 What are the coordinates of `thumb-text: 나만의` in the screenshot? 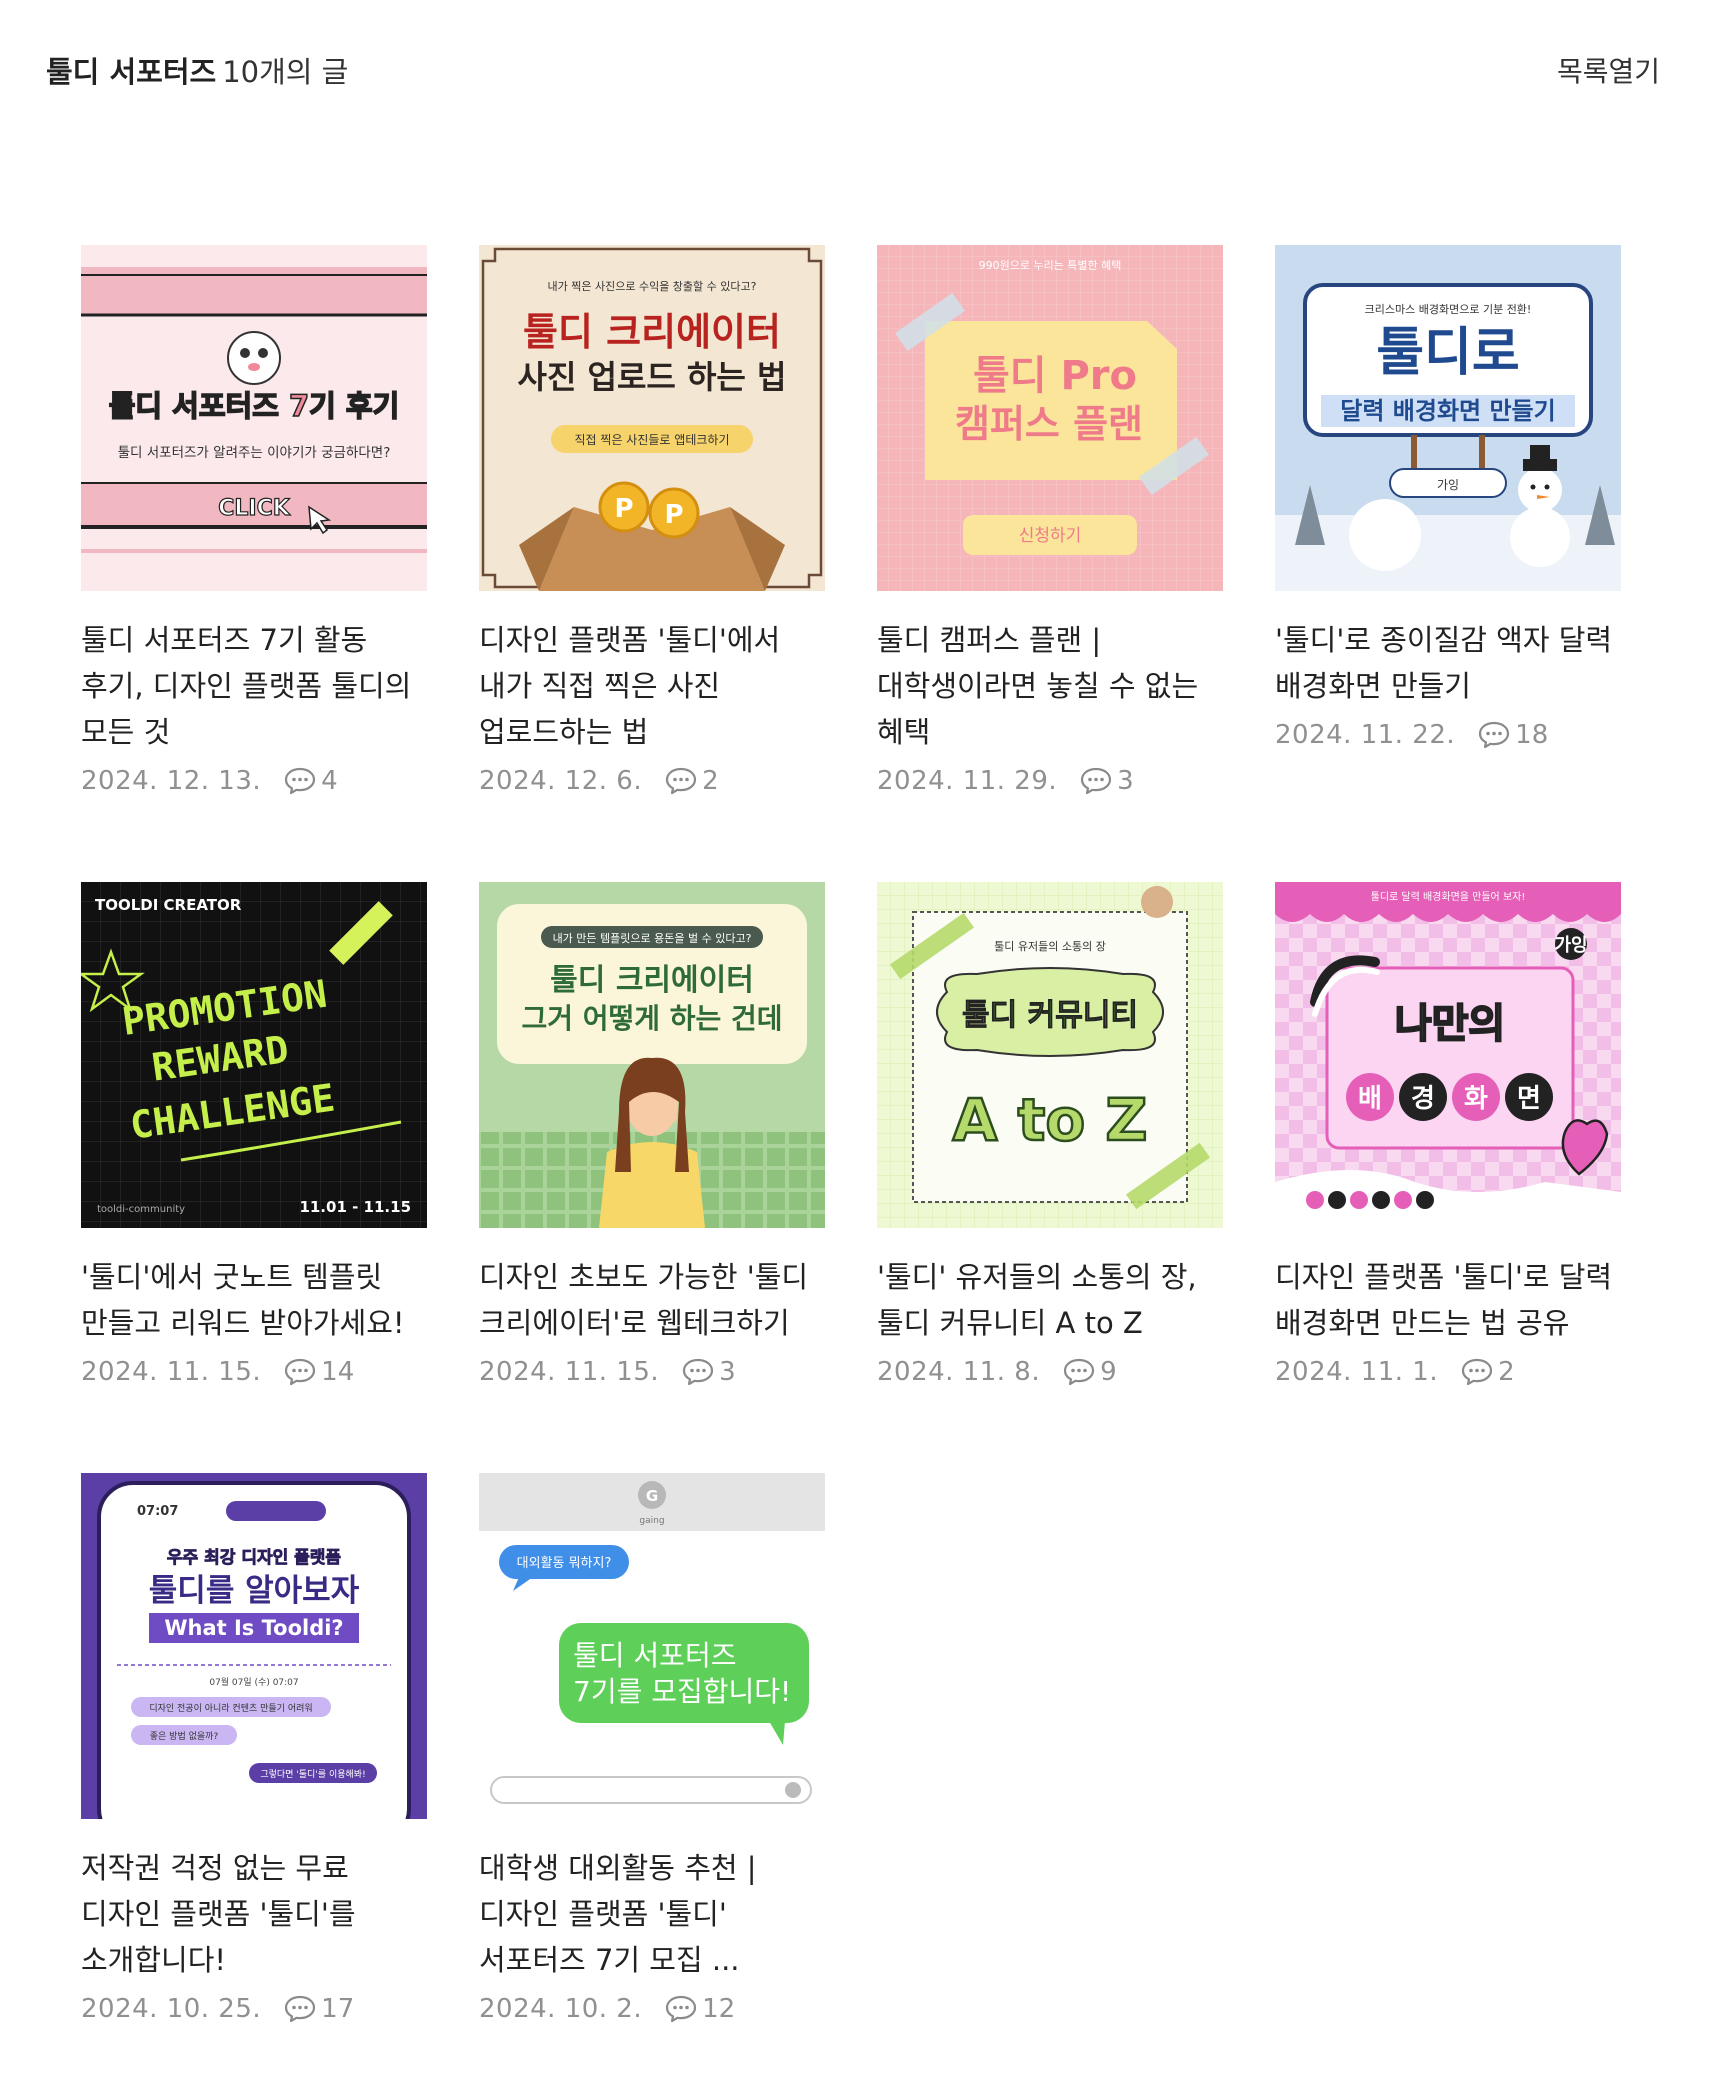 It's located at (1450, 1024).